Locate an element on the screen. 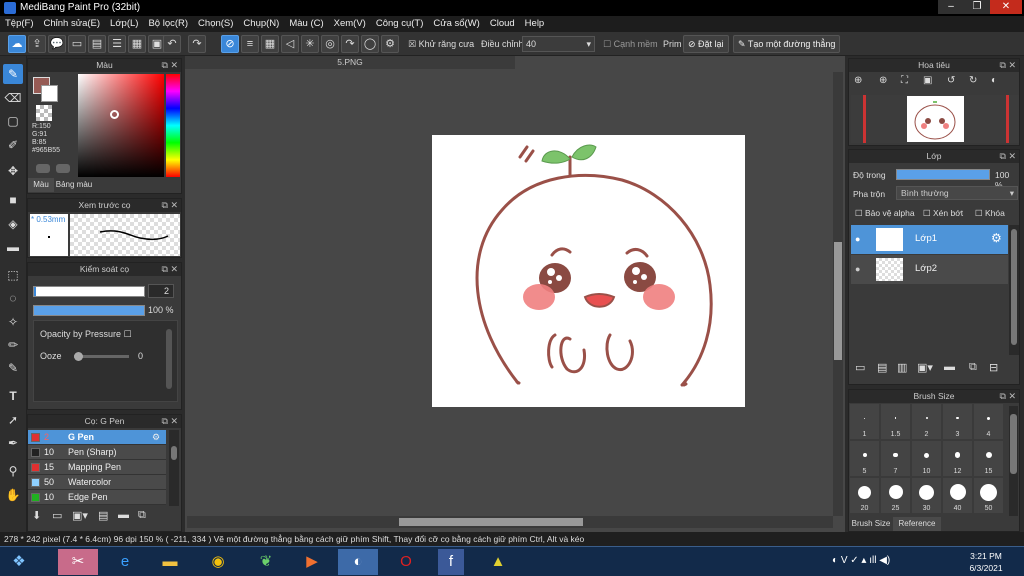  layer-scrollbar is located at coordinates (1014, 290).